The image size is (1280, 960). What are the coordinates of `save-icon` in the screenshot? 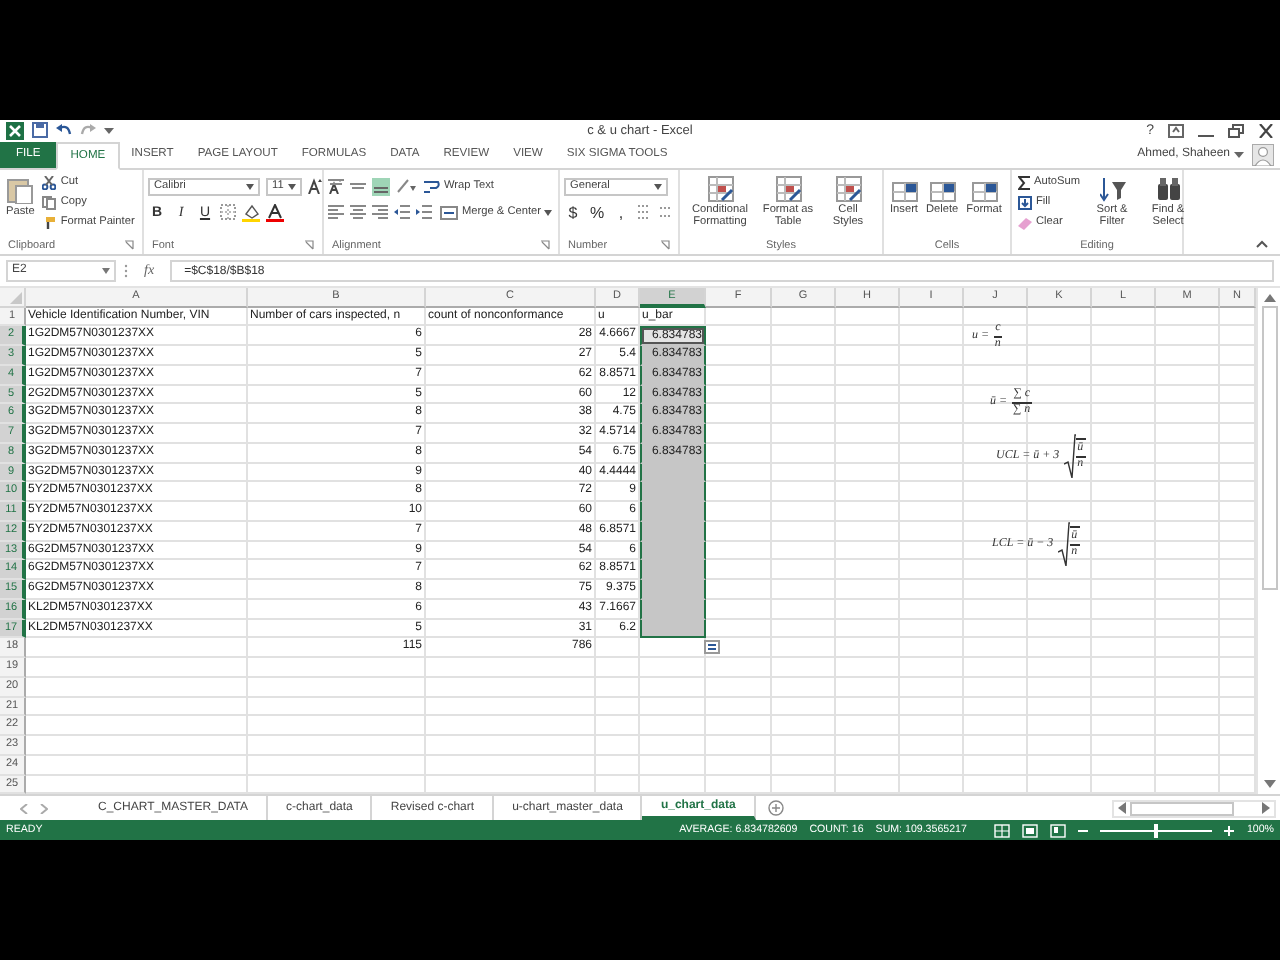 It's located at (40, 130).